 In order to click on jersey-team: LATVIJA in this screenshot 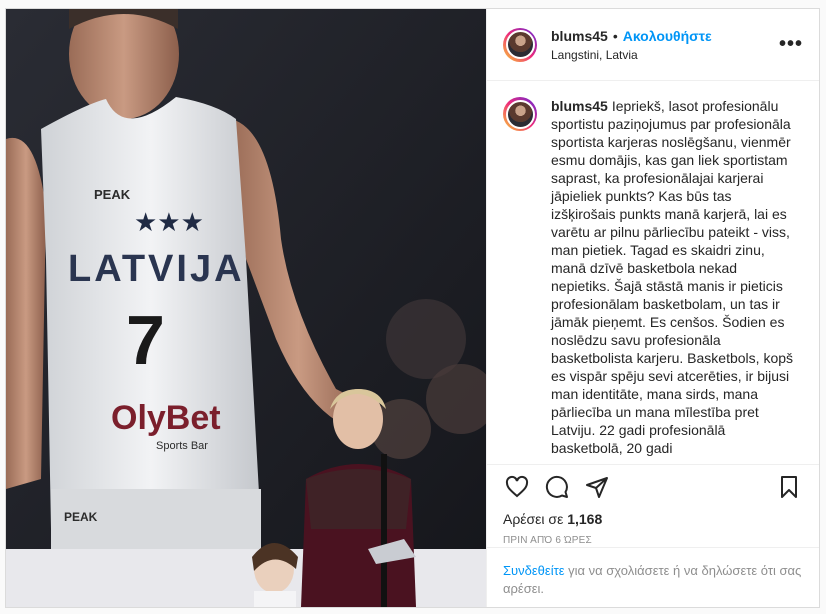, I will do `click(156, 269)`.